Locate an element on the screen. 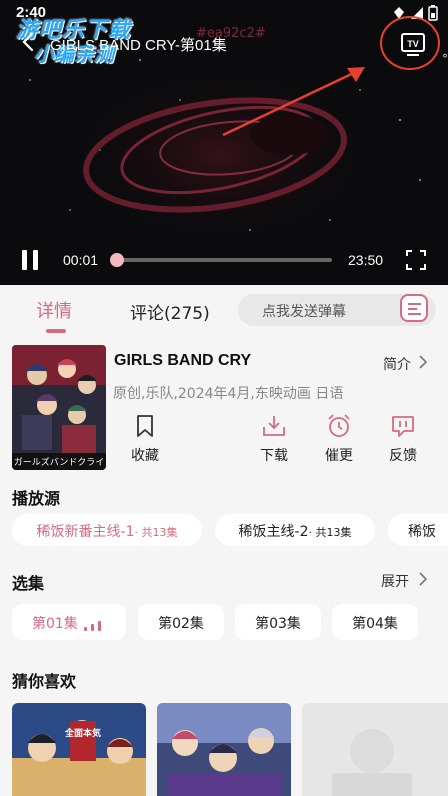 The width and height of the screenshot is (448, 796). intro-link: 简介 is located at coordinates (397, 364).